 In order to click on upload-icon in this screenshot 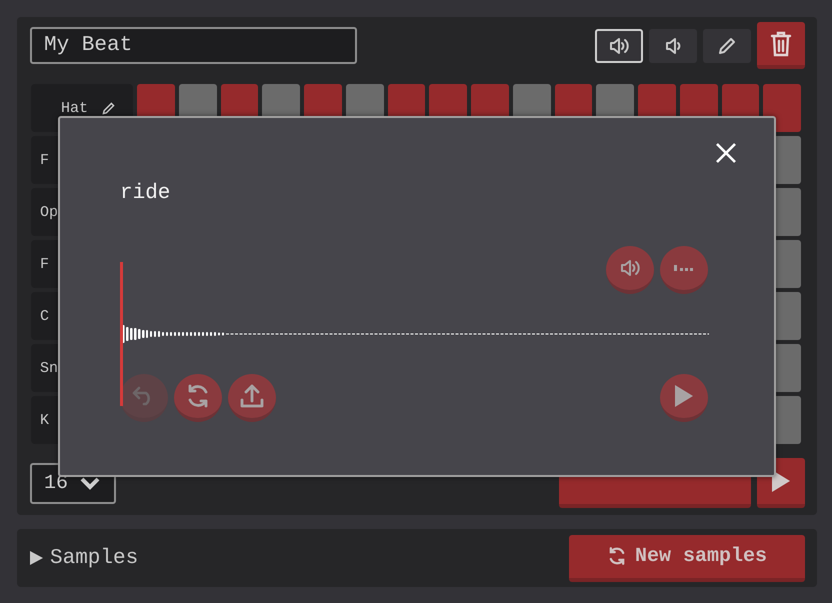, I will do `click(252, 396)`.